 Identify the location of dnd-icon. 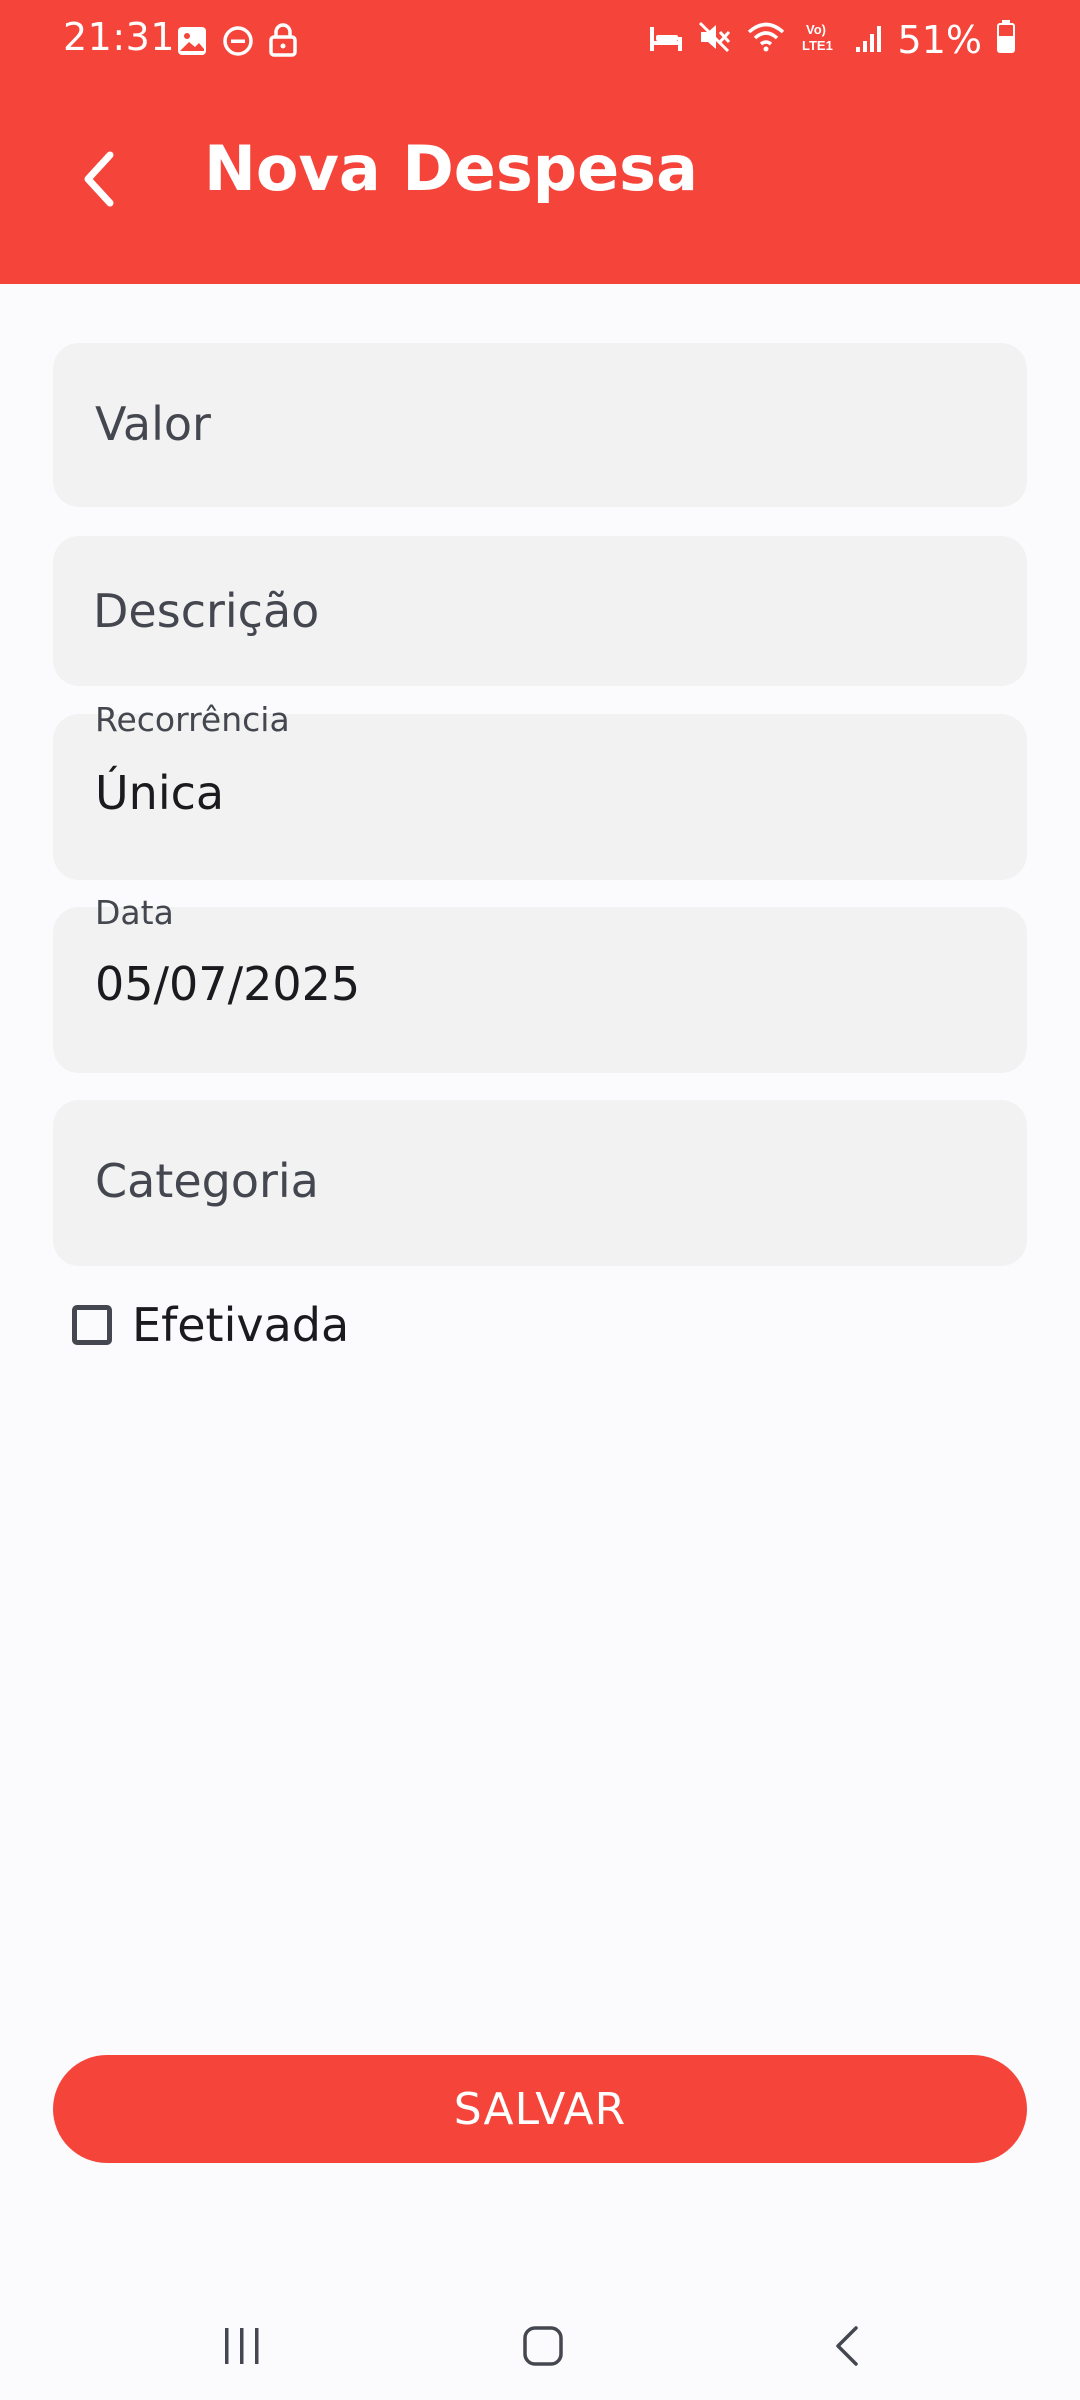
(238, 44).